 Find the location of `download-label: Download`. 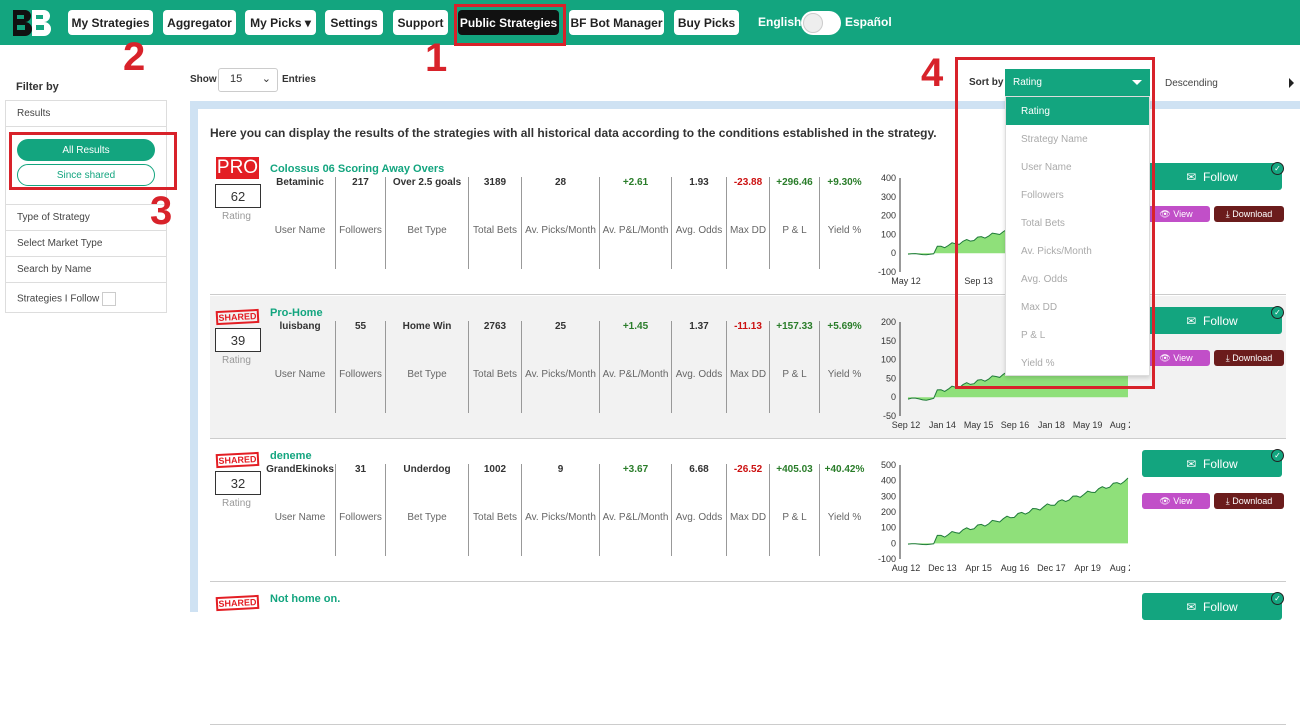

download-label: Download is located at coordinates (1252, 214).